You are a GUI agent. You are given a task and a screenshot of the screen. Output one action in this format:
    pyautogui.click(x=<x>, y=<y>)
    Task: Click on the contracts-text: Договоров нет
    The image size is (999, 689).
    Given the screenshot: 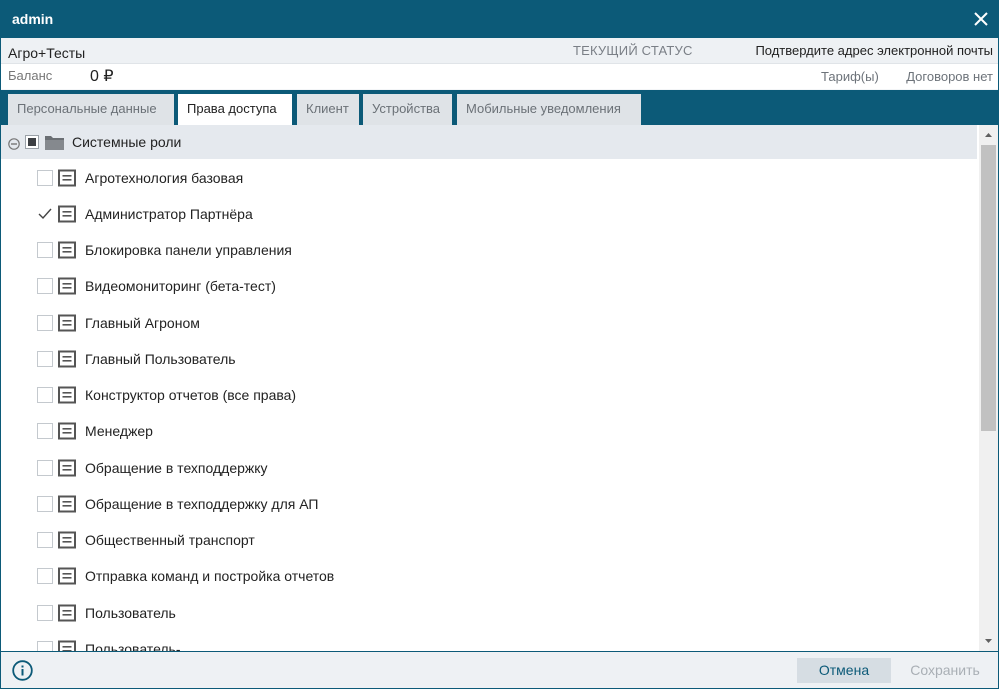 What is the action you would take?
    pyautogui.click(x=949, y=76)
    